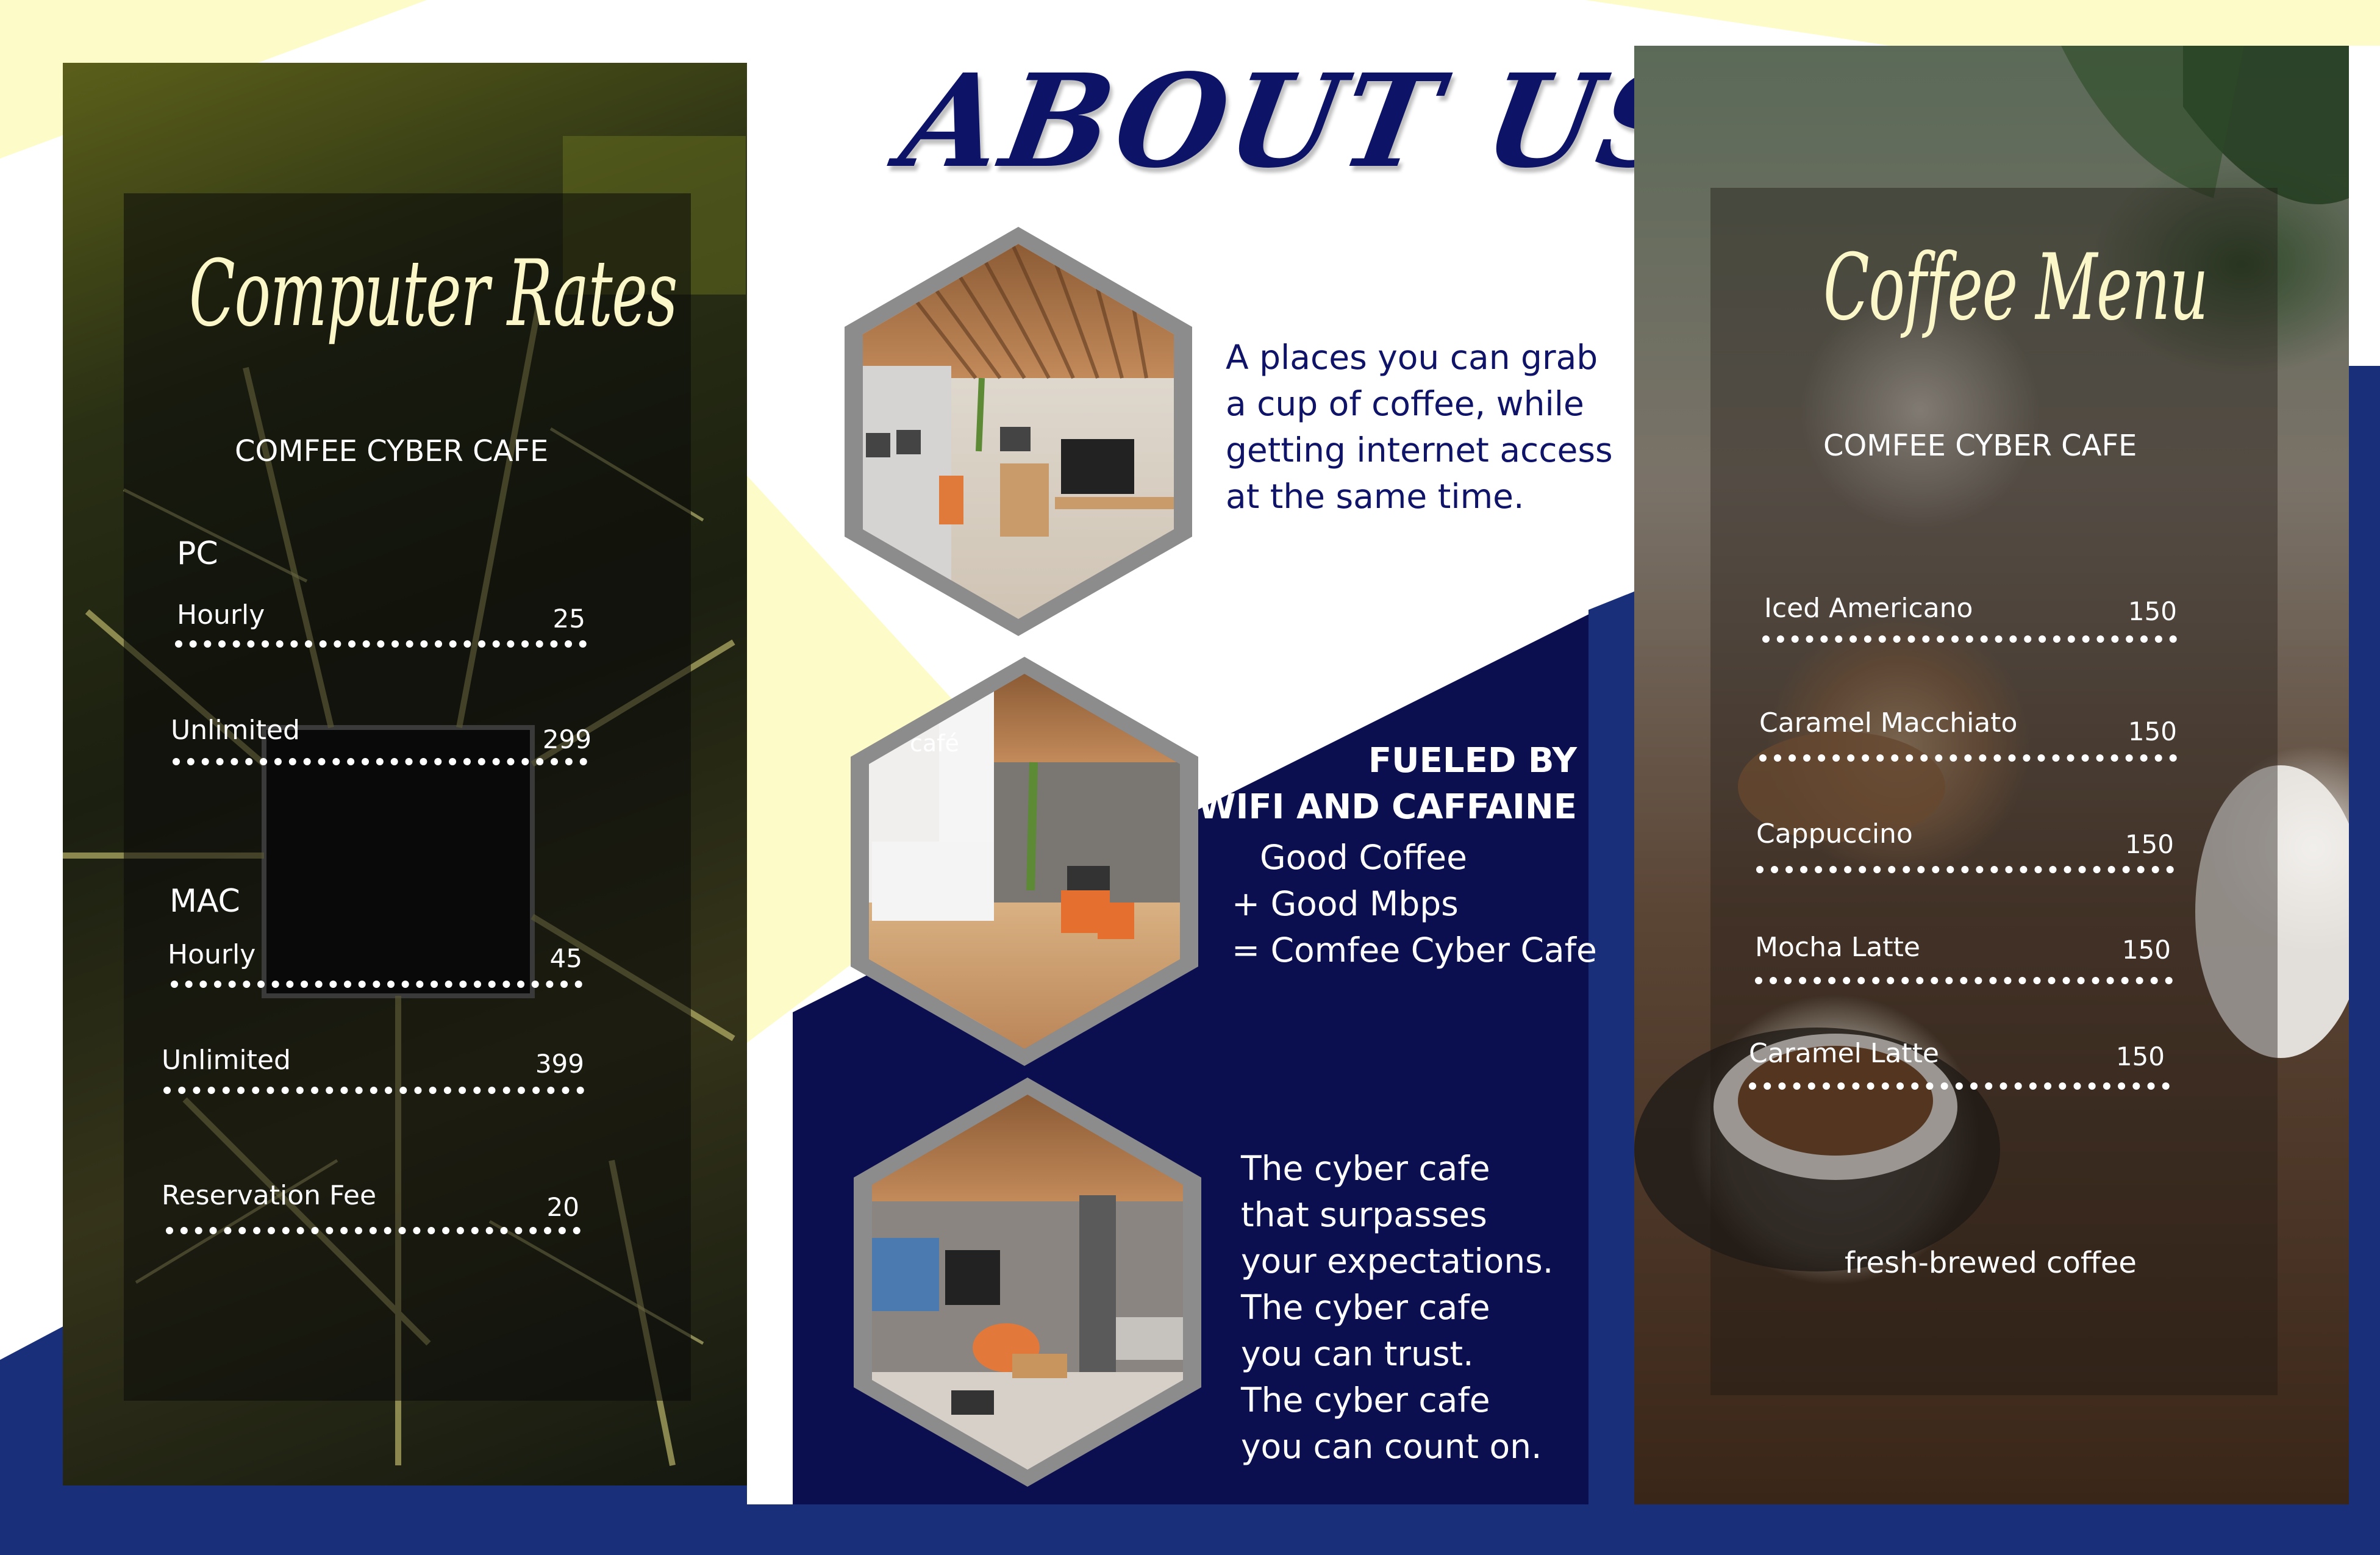 Image resolution: width=2380 pixels, height=1555 pixels. I want to click on menu-item-caramel-latte: Caramel Latte, so click(1844, 1054).